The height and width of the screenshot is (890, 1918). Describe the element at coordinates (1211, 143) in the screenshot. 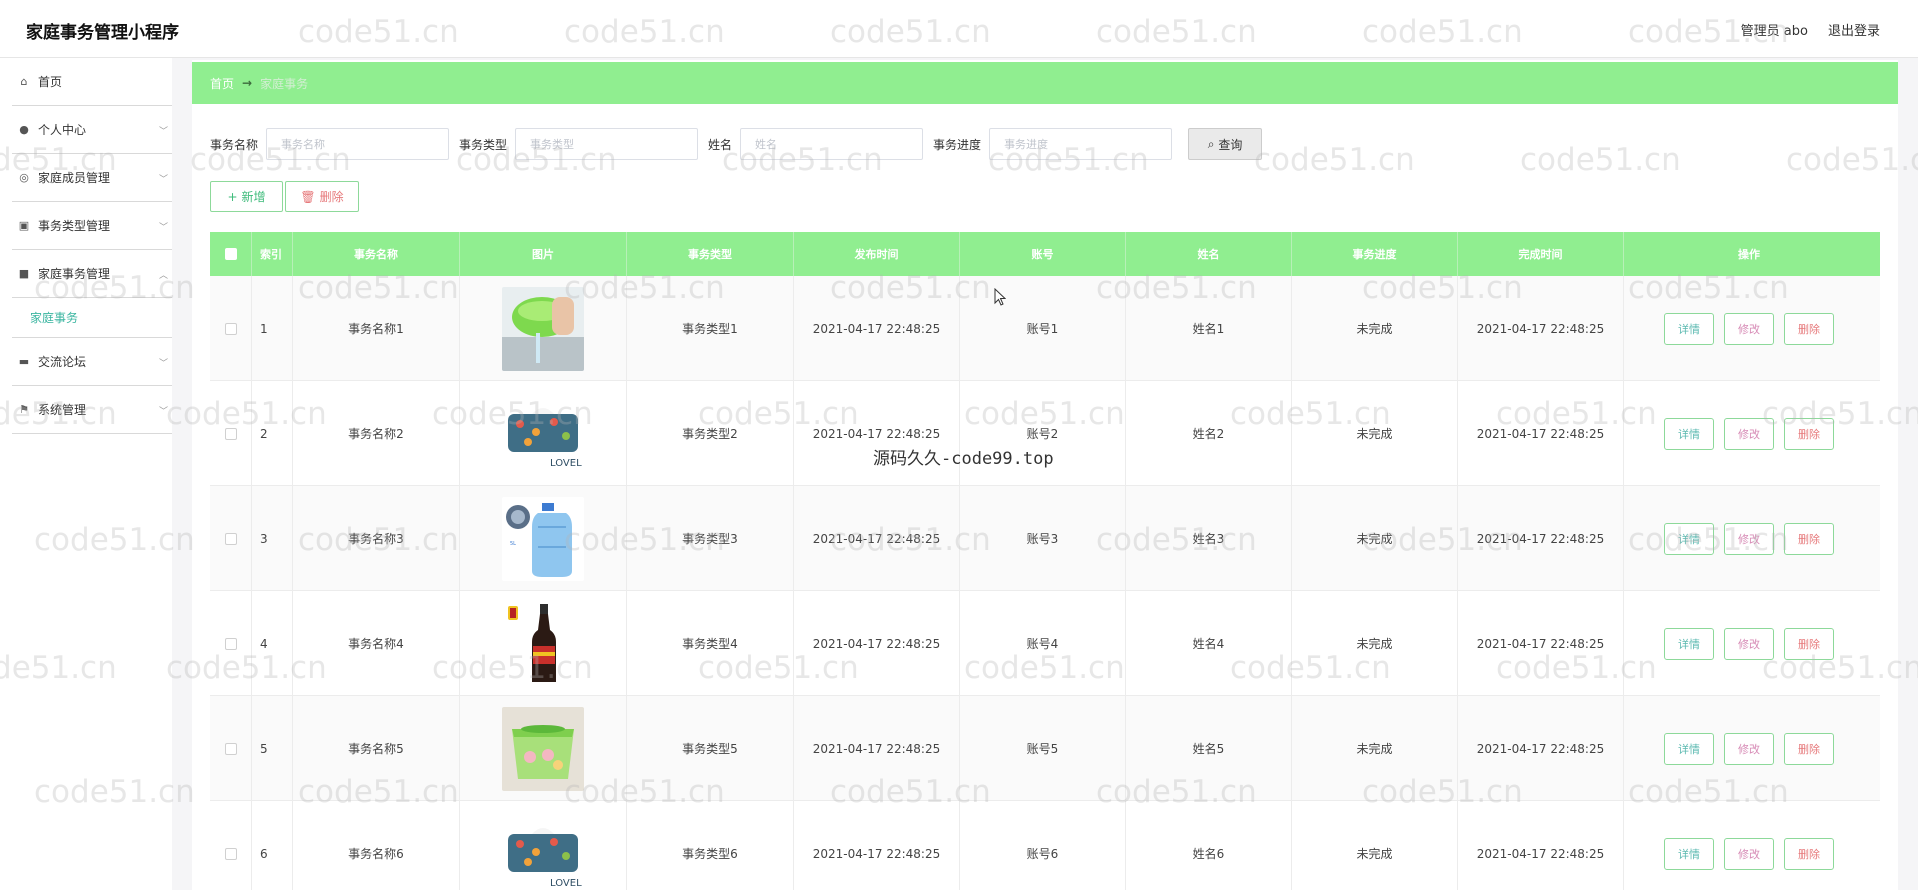

I see `search-icon: ⌕` at that location.